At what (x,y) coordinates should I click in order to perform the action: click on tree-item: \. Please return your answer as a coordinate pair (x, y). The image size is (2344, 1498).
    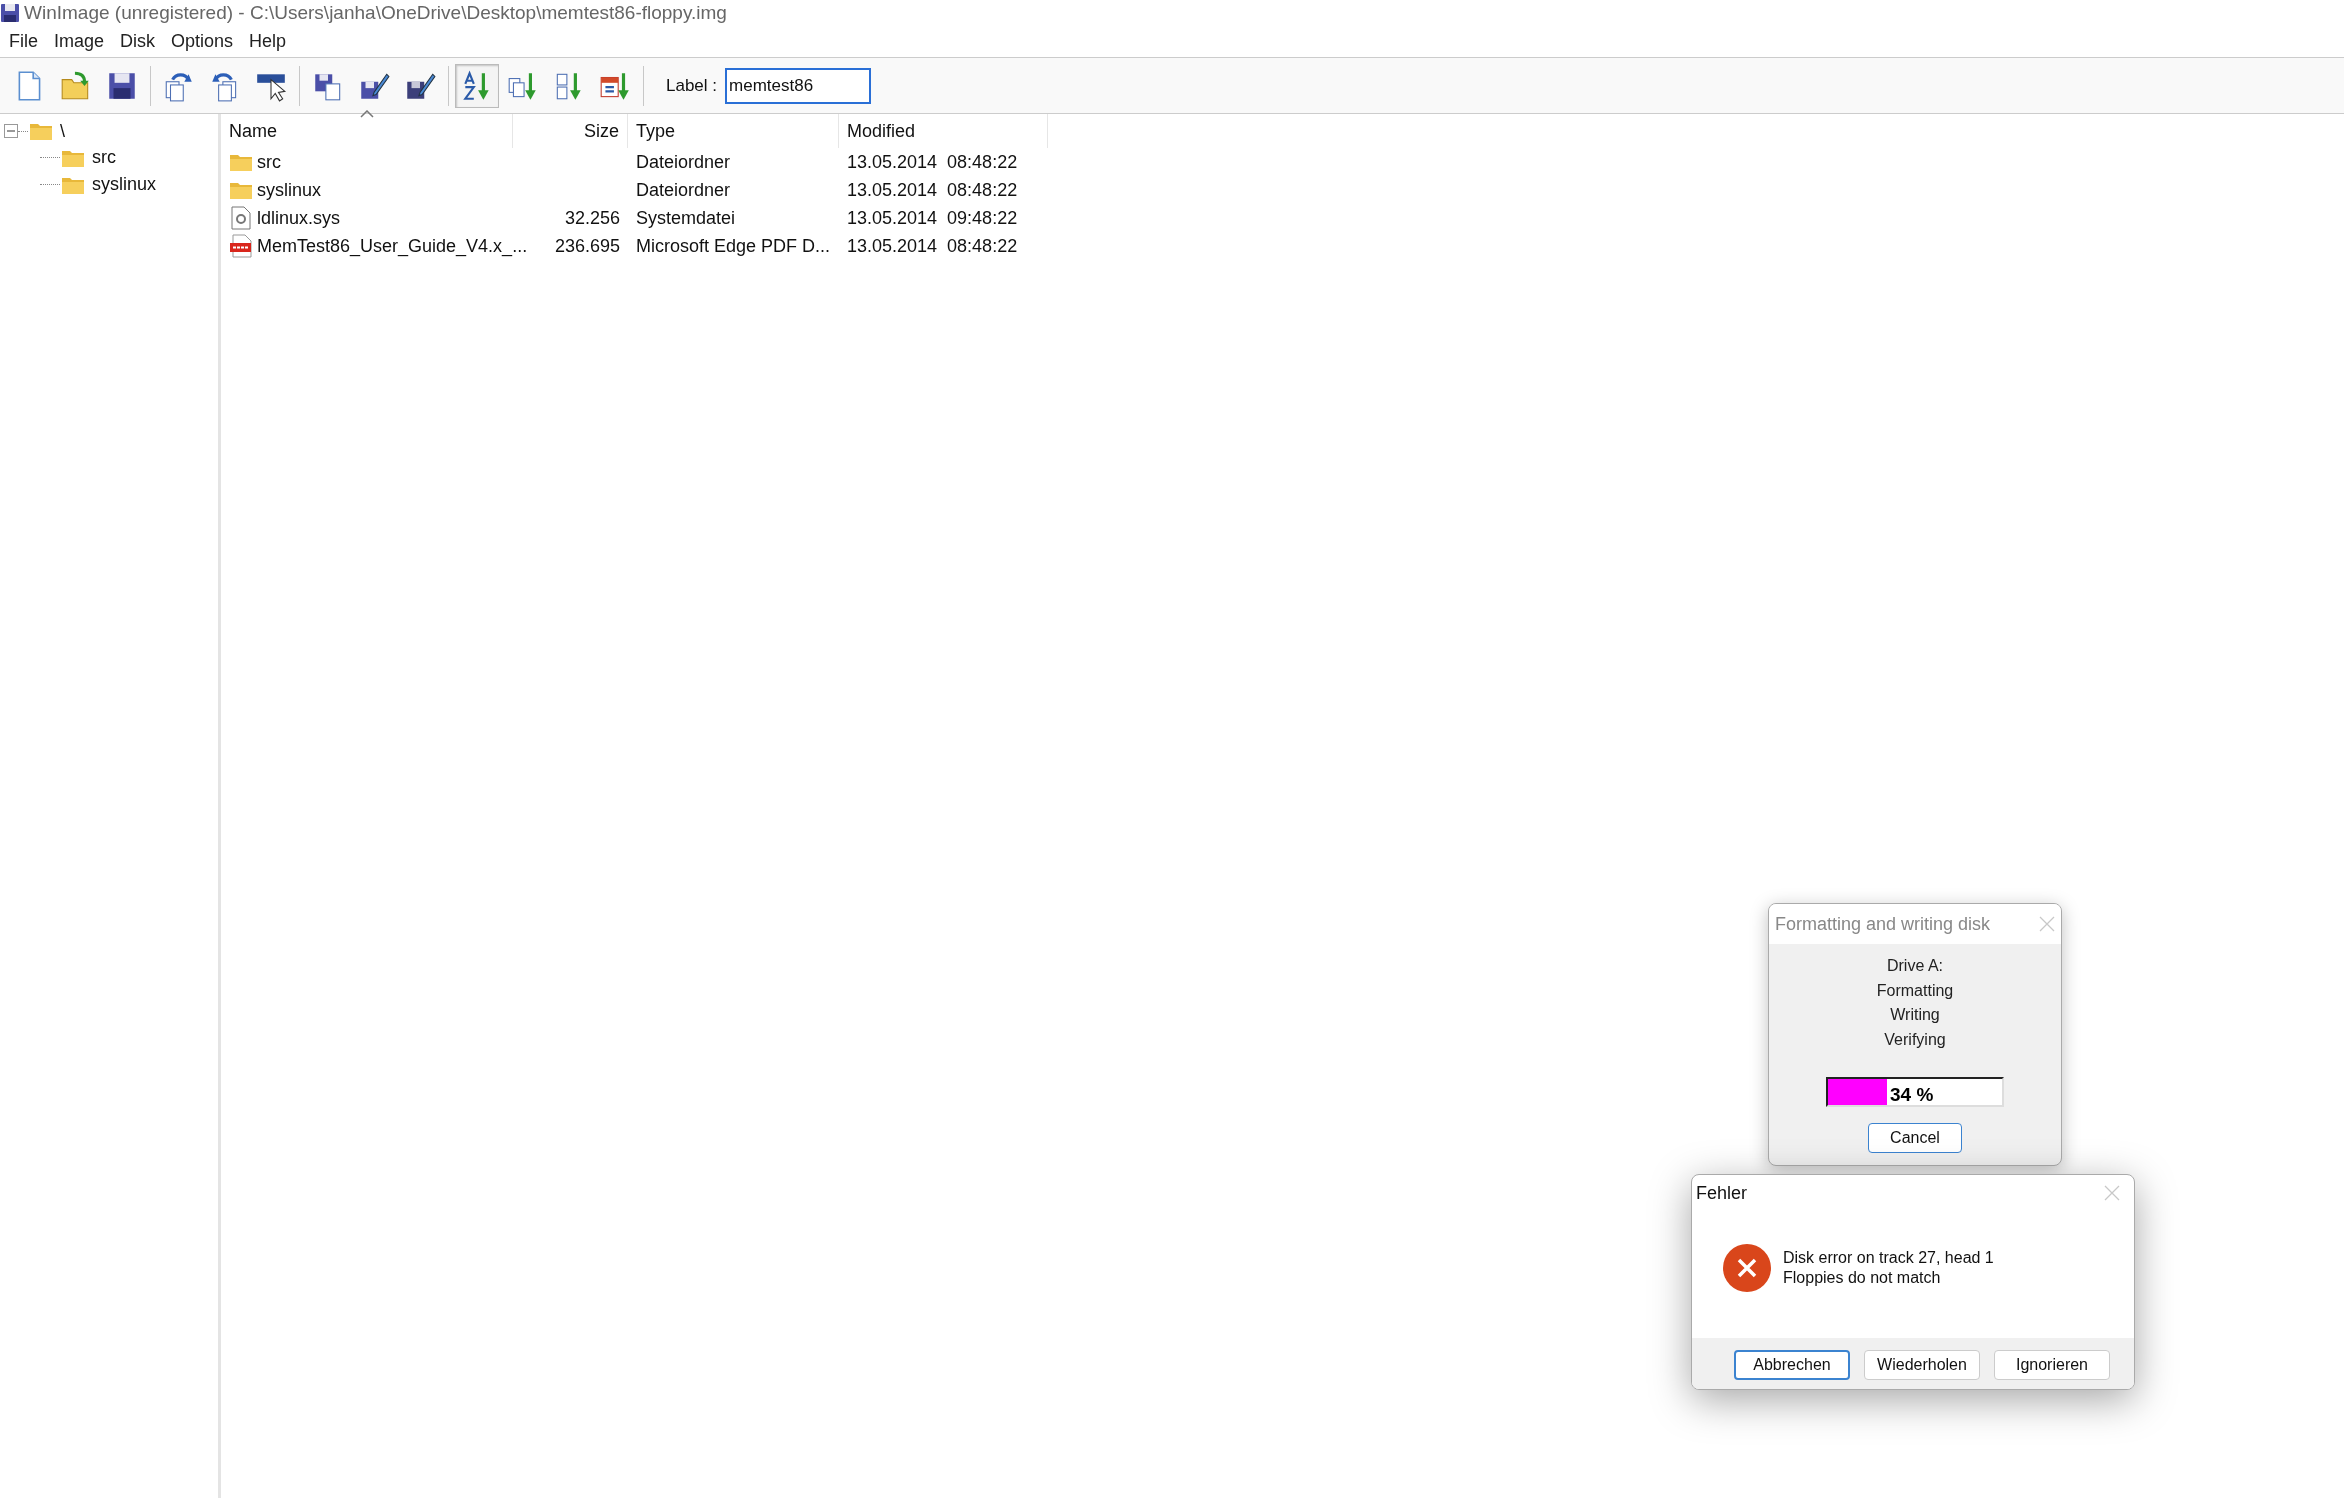
    Looking at the image, I should click on (62, 131).